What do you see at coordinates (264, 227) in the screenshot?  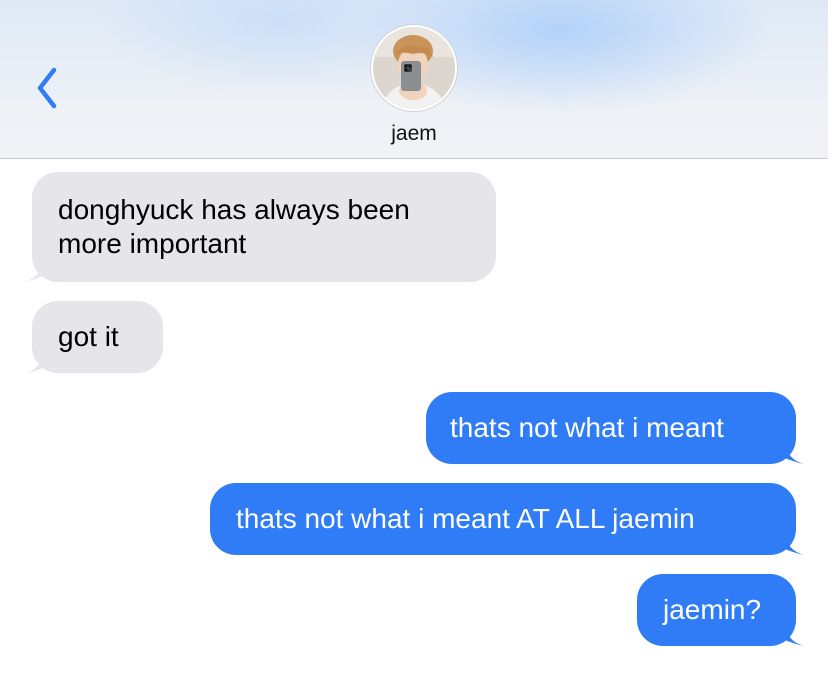 I see `message-bubble-incoming: donghyuck has always been more important` at bounding box center [264, 227].